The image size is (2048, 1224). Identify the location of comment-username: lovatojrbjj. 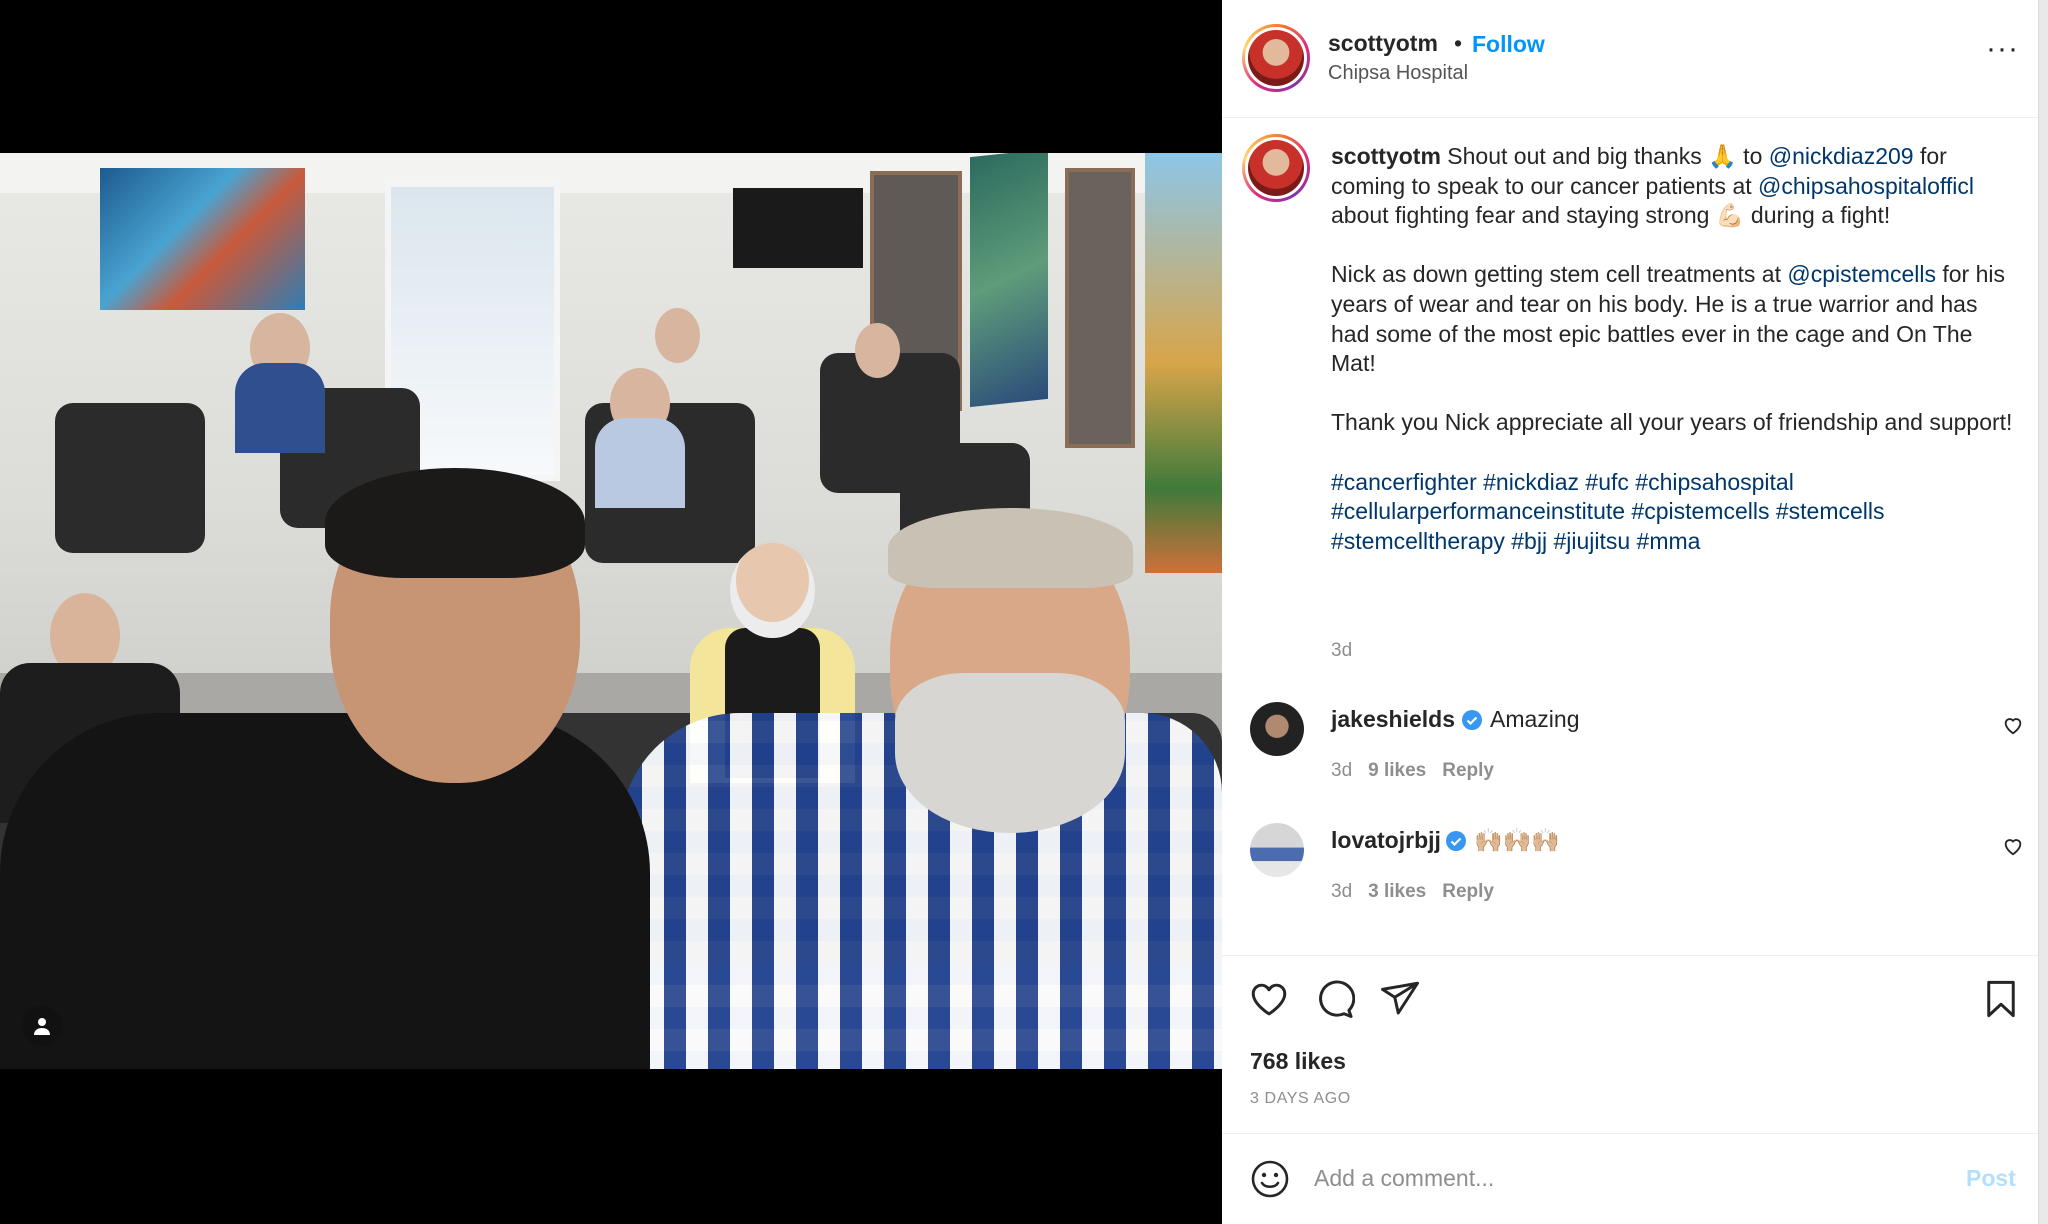
(1386, 840).